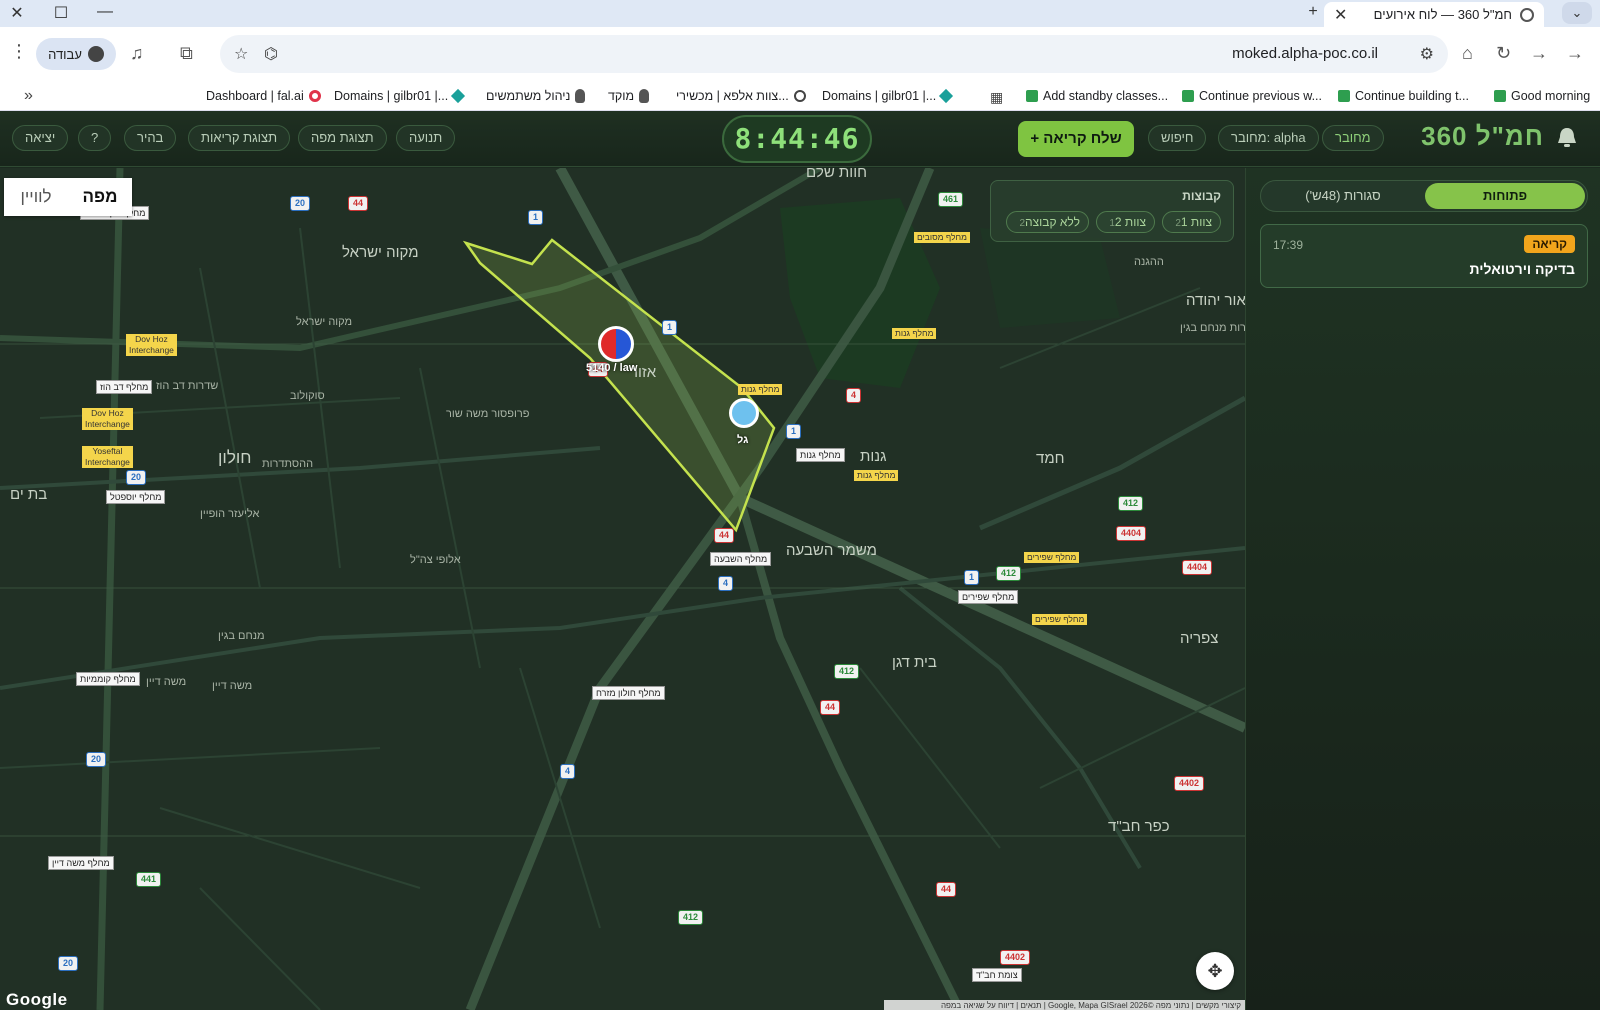  I want to click on interchange-label: מחלף משה דיין, so click(81, 863).